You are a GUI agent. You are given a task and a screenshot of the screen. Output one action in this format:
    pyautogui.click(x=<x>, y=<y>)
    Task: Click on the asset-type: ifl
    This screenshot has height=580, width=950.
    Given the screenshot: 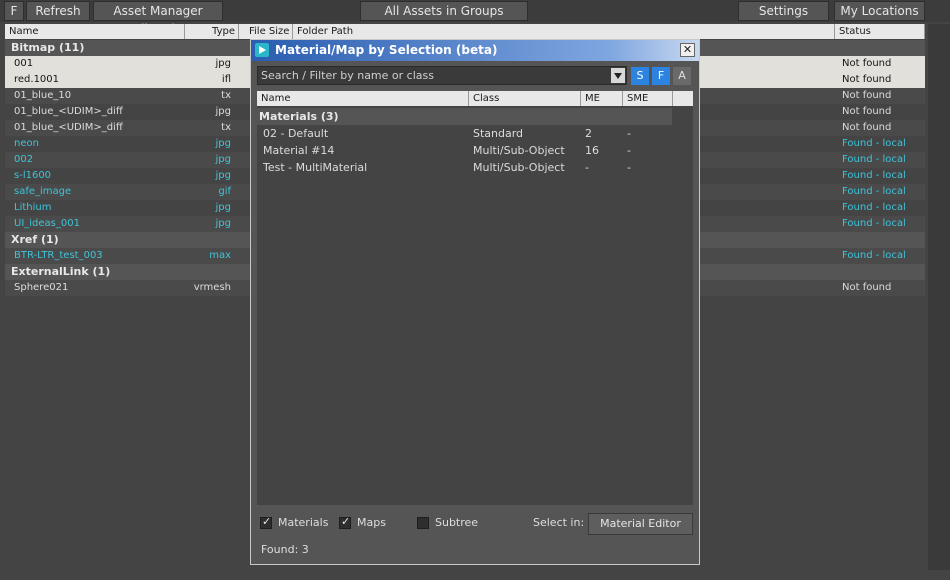 What is the action you would take?
    pyautogui.click(x=226, y=79)
    